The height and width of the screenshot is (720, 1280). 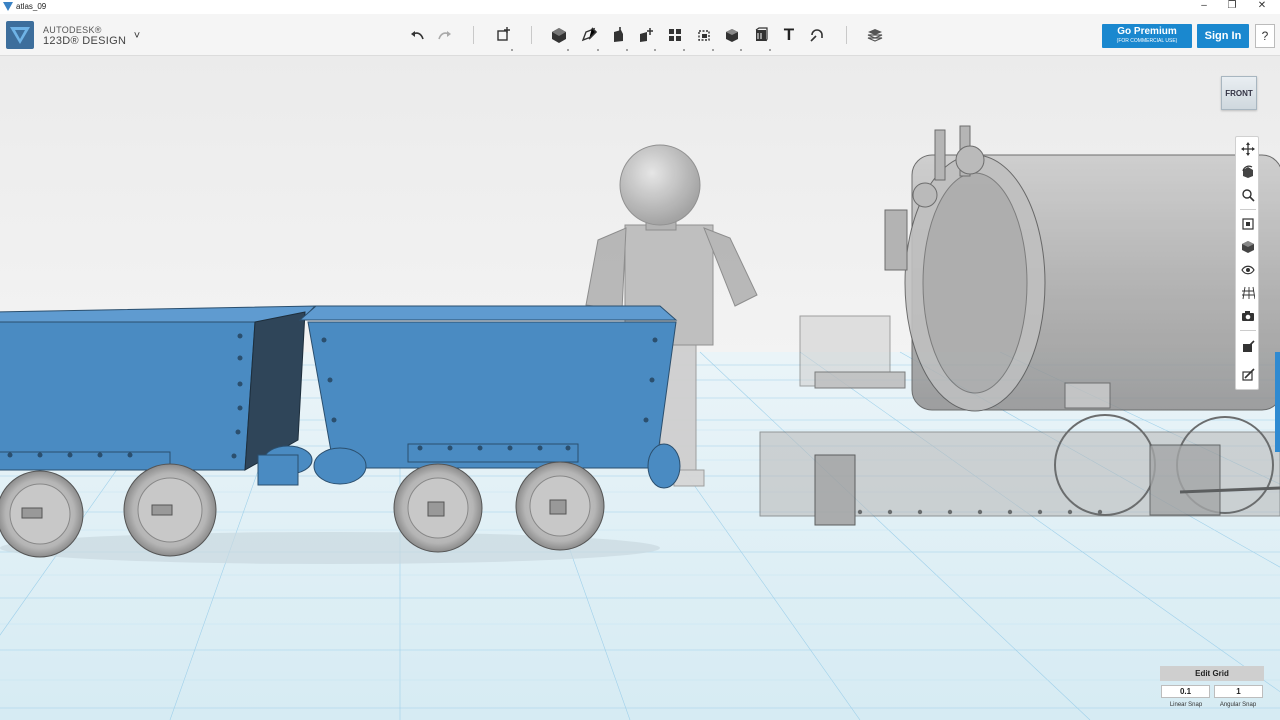 What do you see at coordinates (1248, 195) in the screenshot?
I see `zoom-icon` at bounding box center [1248, 195].